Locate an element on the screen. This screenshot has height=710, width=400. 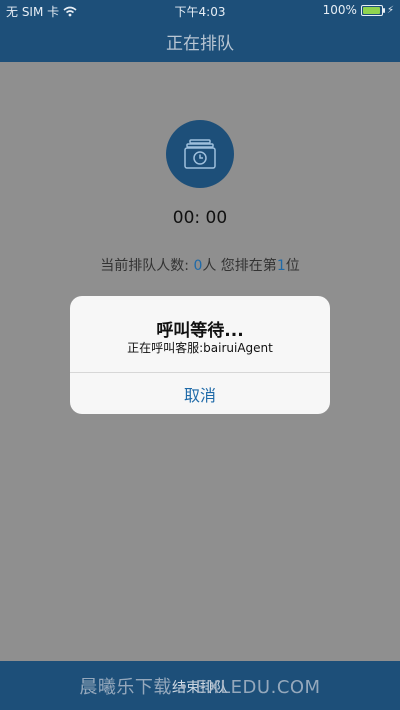
queue-timer: 00 is located at coordinates (200, 218).